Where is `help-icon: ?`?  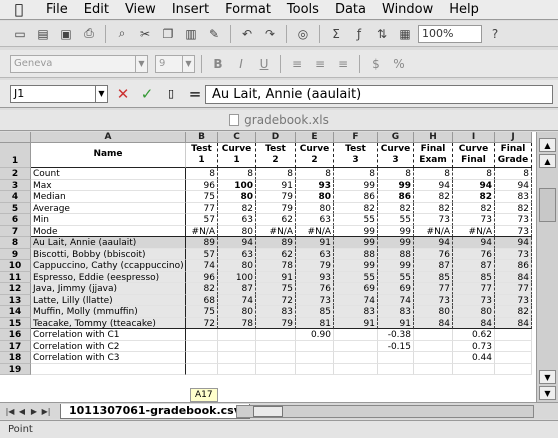 help-icon: ? is located at coordinates (495, 34).